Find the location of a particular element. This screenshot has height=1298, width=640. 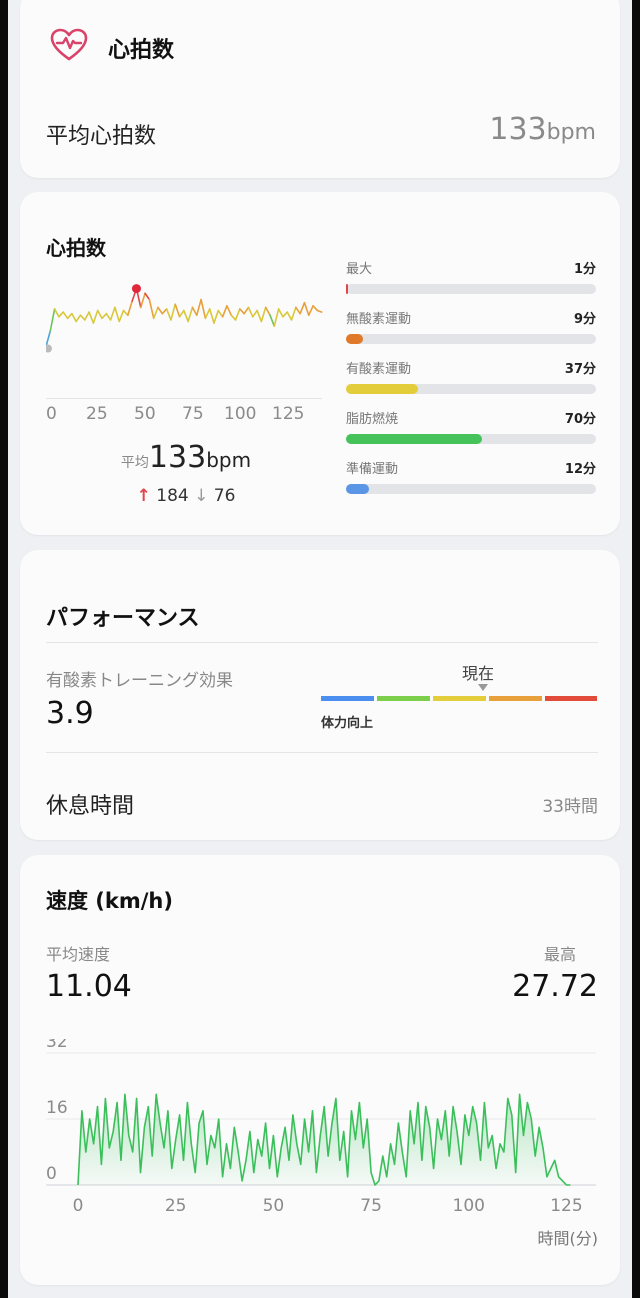

zone-value: 1分 is located at coordinates (584, 269).